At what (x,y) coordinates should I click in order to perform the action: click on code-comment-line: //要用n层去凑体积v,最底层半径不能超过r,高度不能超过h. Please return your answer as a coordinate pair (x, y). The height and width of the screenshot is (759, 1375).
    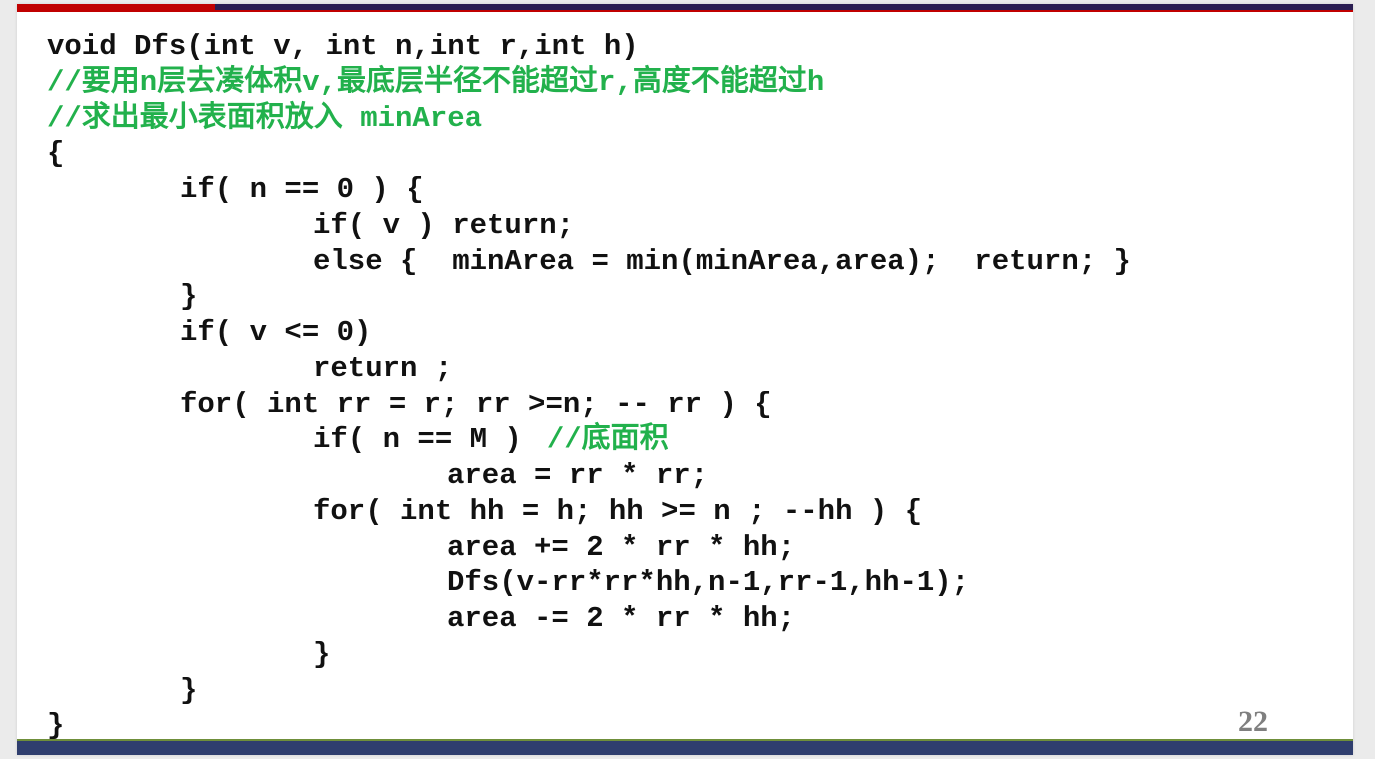
    Looking at the image, I should click on (687, 83).